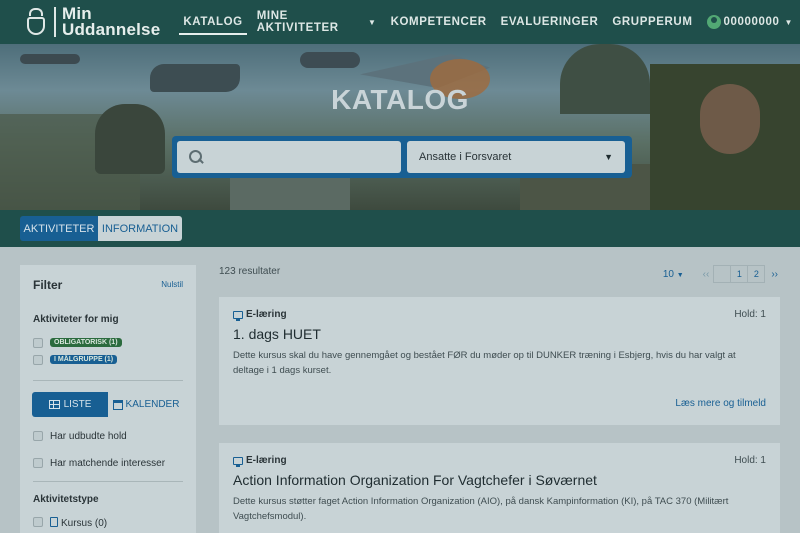  Describe the element at coordinates (48, 285) in the screenshot. I see `filter-title: Filter` at that location.